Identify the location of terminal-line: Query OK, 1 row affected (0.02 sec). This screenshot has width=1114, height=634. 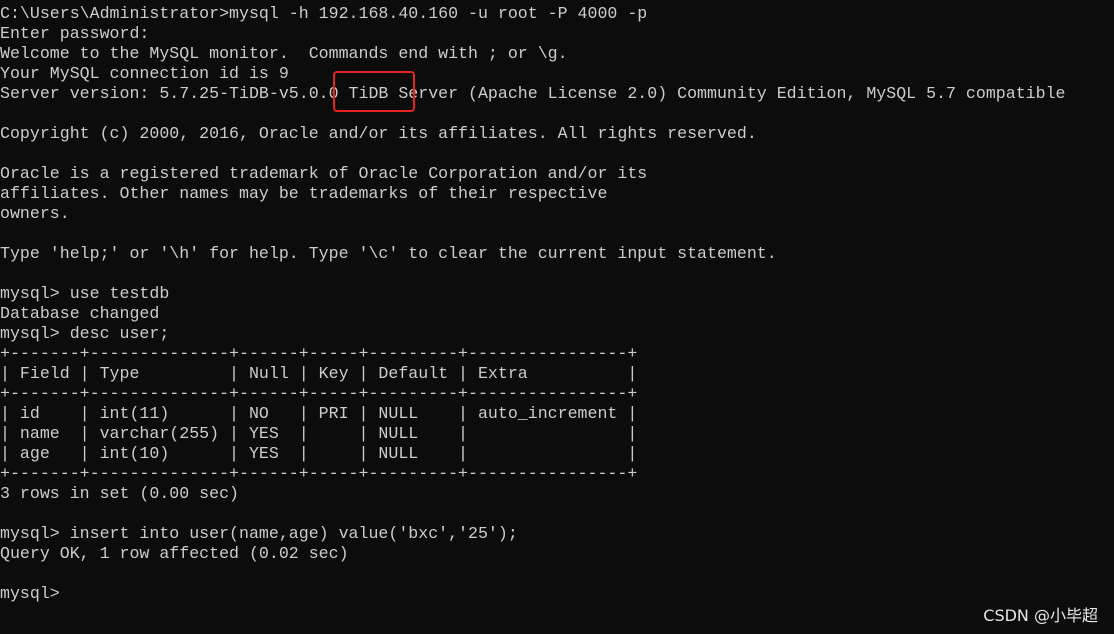
(174, 553).